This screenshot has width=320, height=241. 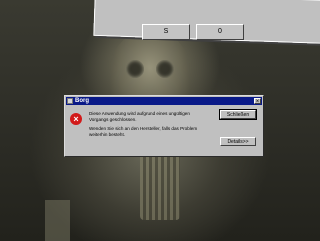 I want to click on close-button: Schließen, so click(x=238, y=114).